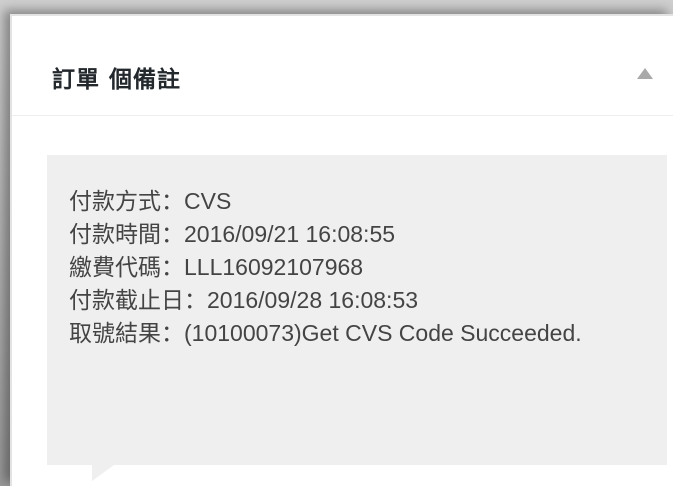 The image size is (673, 486). Describe the element at coordinates (103, 473) in the screenshot. I see `note-bubble-tail` at that location.